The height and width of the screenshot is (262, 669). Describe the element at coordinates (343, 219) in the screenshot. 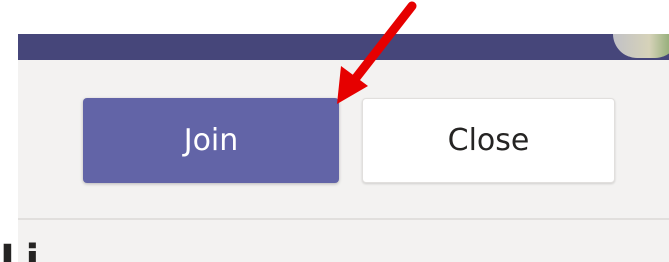

I see `section-divider` at that location.